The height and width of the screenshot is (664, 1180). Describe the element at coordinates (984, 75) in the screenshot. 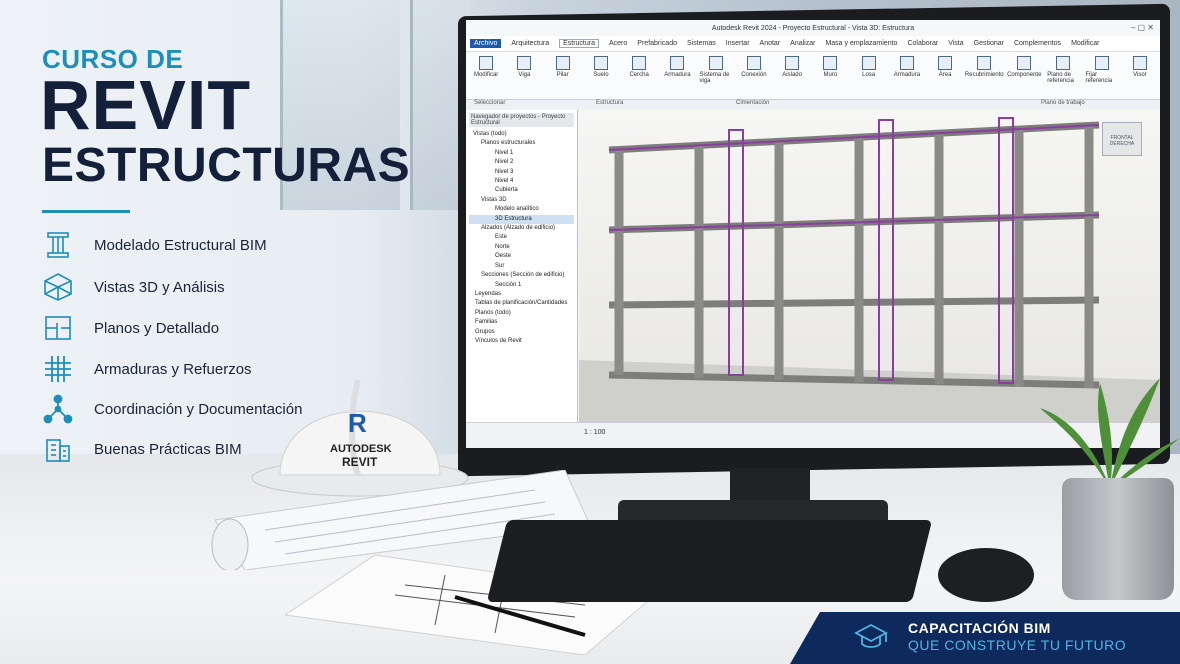

I see `ribbon-button: Recubrimiento` at that location.